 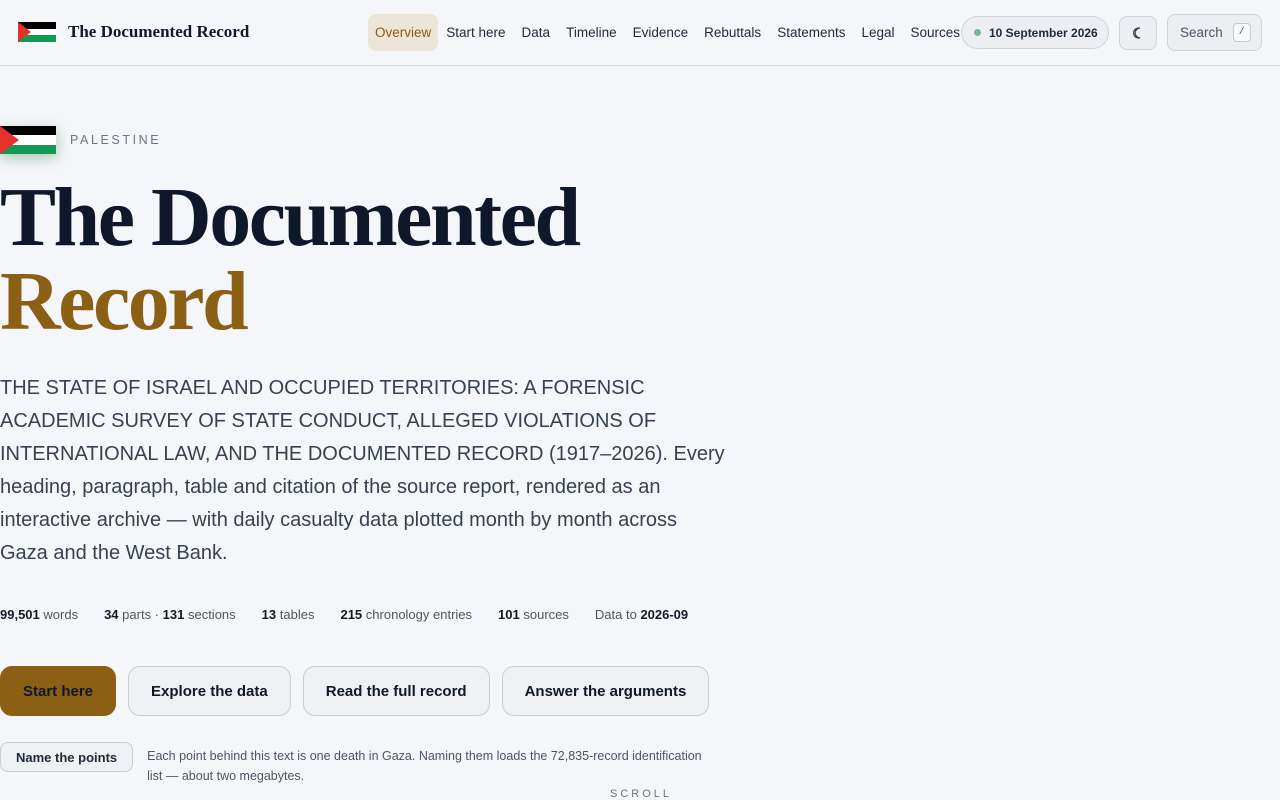 What do you see at coordinates (406, 614) in the screenshot?
I see `stat-chronology: 215 chronology entries` at bounding box center [406, 614].